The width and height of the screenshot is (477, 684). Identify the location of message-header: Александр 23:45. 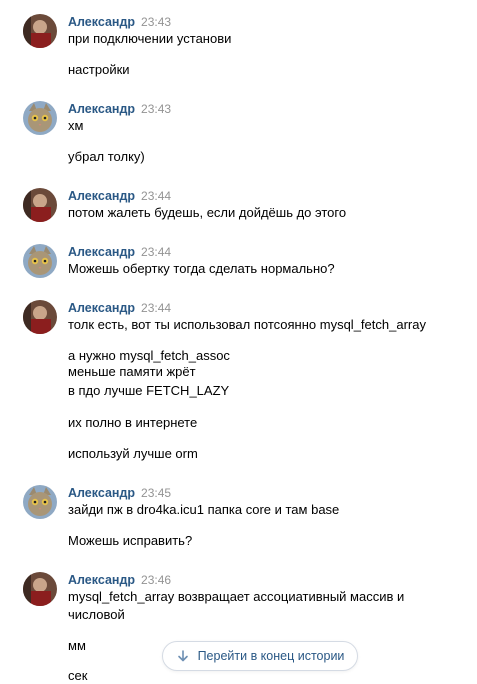
(119, 492).